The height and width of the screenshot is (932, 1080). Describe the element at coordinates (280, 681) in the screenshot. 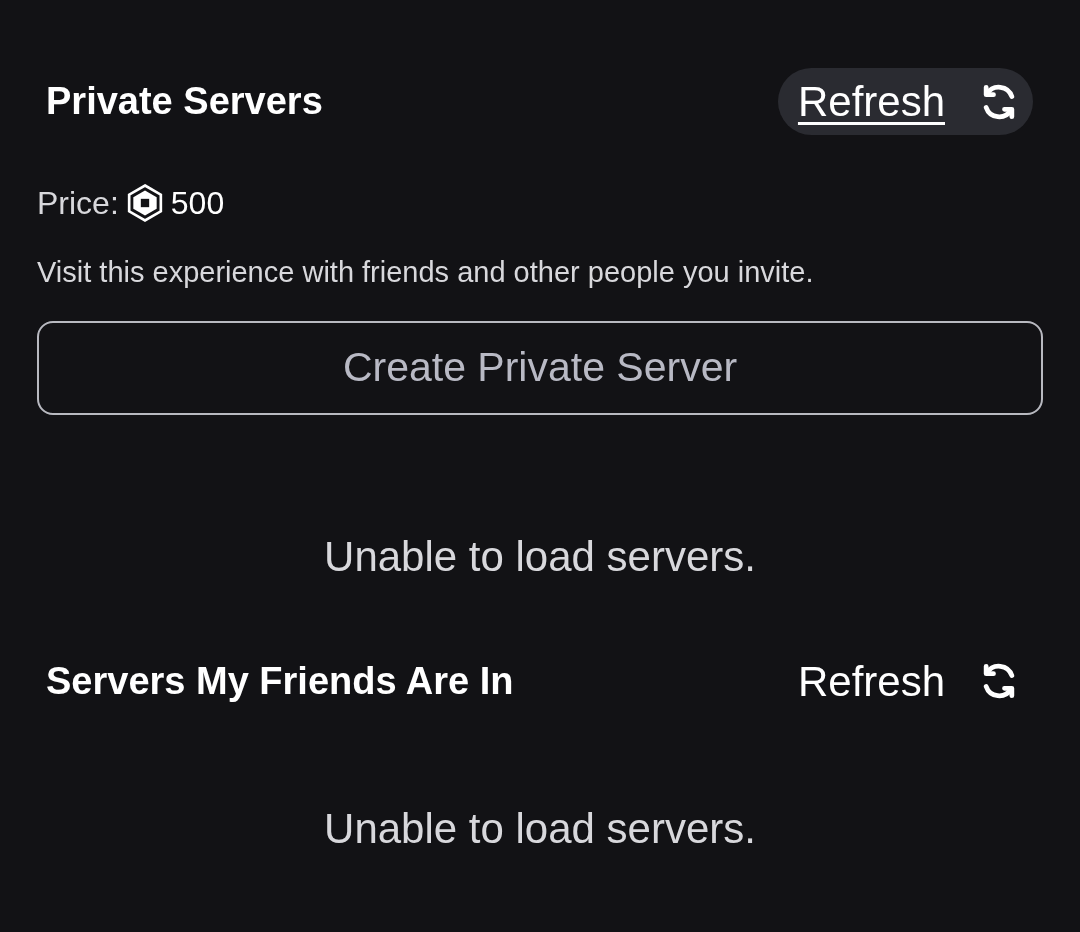

I see `section-title: Servers My Friends Are In` at that location.